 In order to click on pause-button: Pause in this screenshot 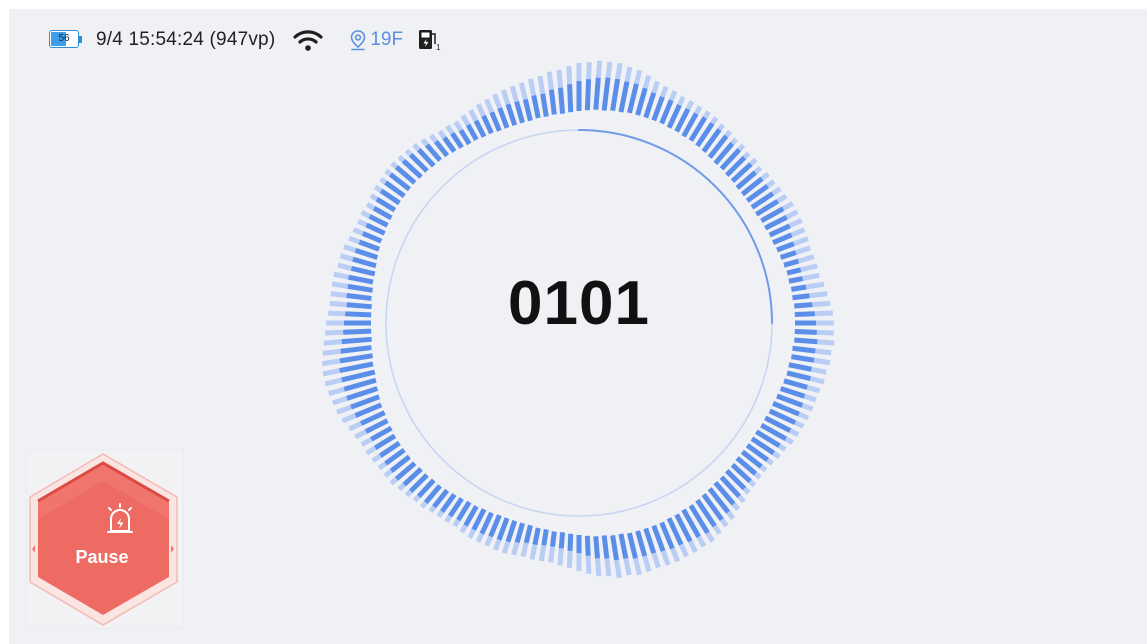, I will do `click(105, 539)`.